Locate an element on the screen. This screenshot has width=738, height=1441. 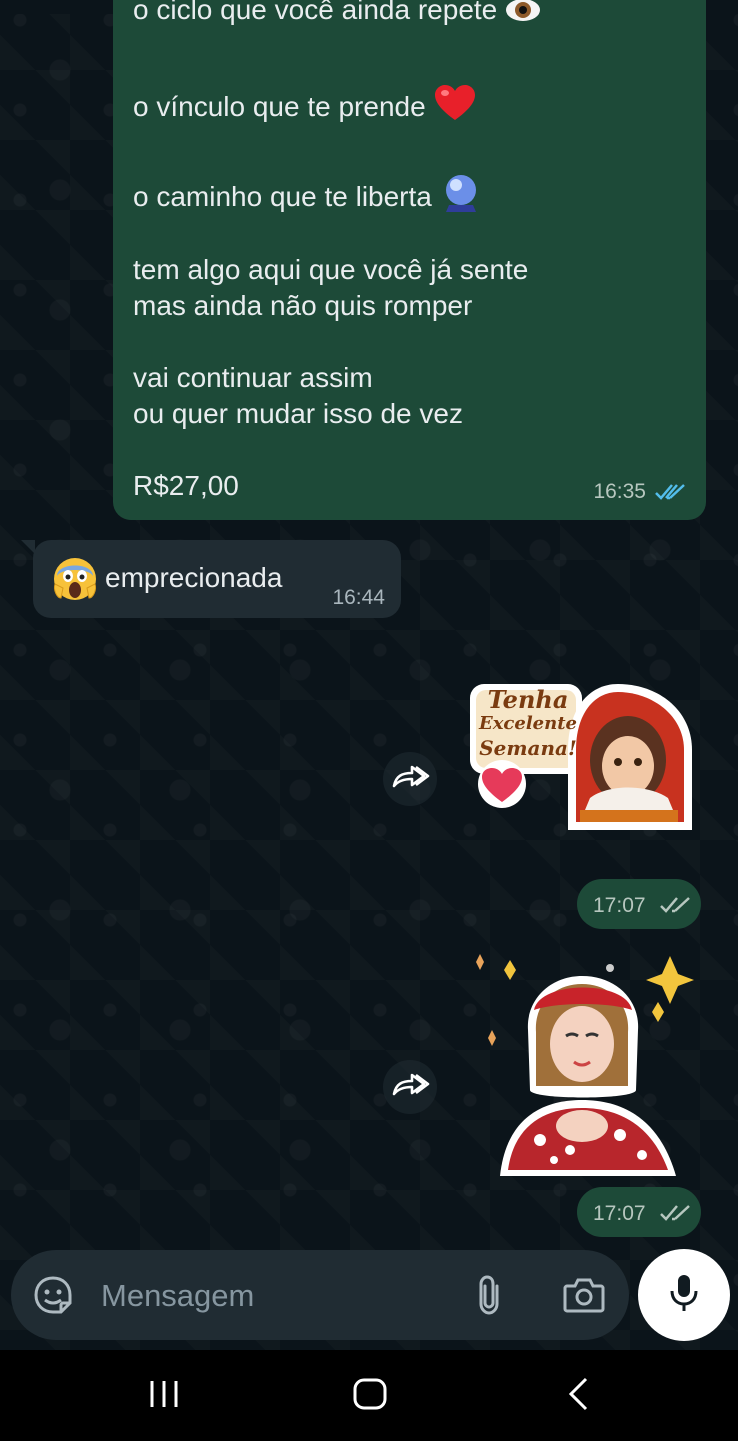
home-icon is located at coordinates (370, 1396).